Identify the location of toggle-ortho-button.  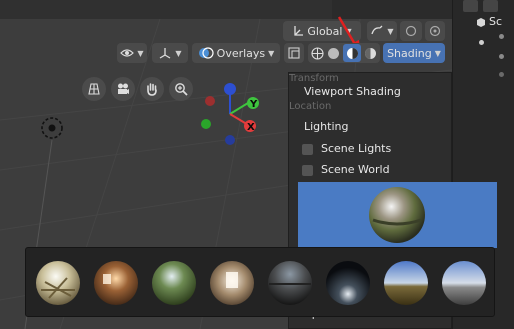
(94, 89).